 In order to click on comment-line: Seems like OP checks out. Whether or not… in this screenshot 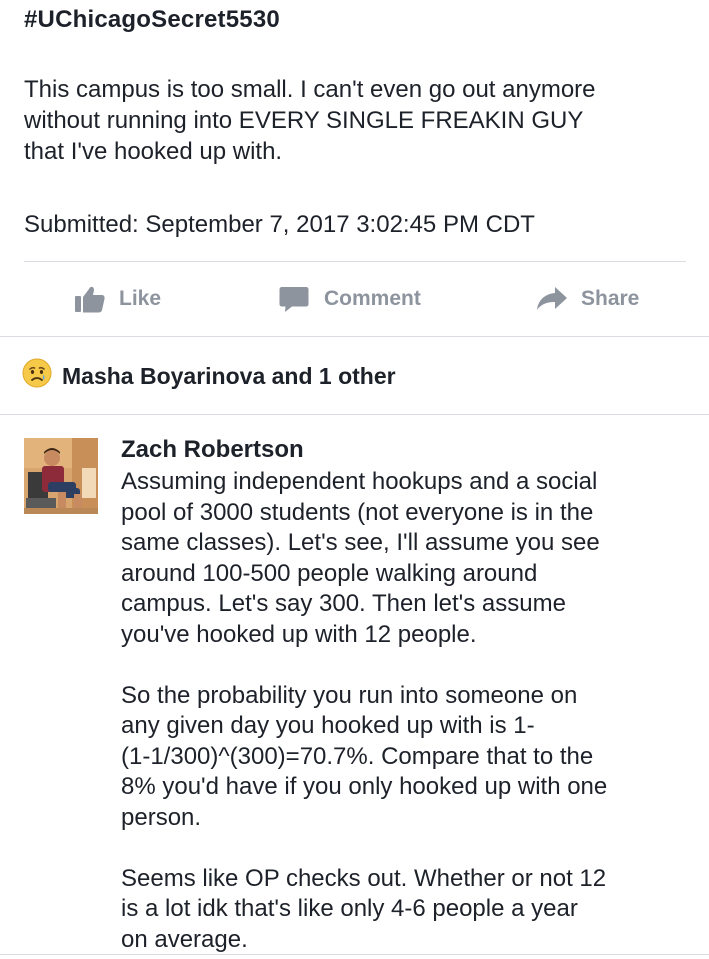, I will do `click(364, 878)`.